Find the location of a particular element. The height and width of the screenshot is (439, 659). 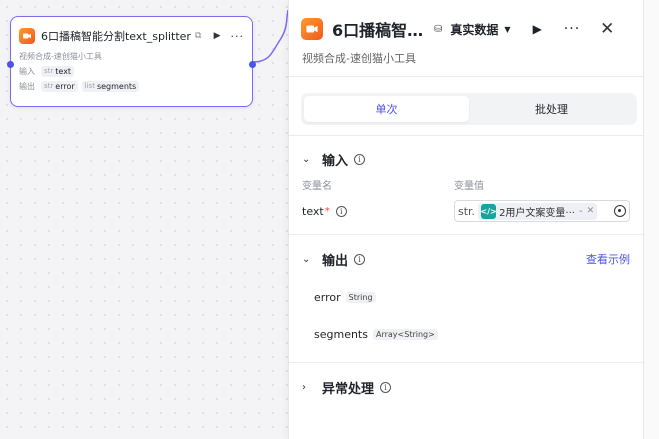

code-icon: </> is located at coordinates (488, 211).